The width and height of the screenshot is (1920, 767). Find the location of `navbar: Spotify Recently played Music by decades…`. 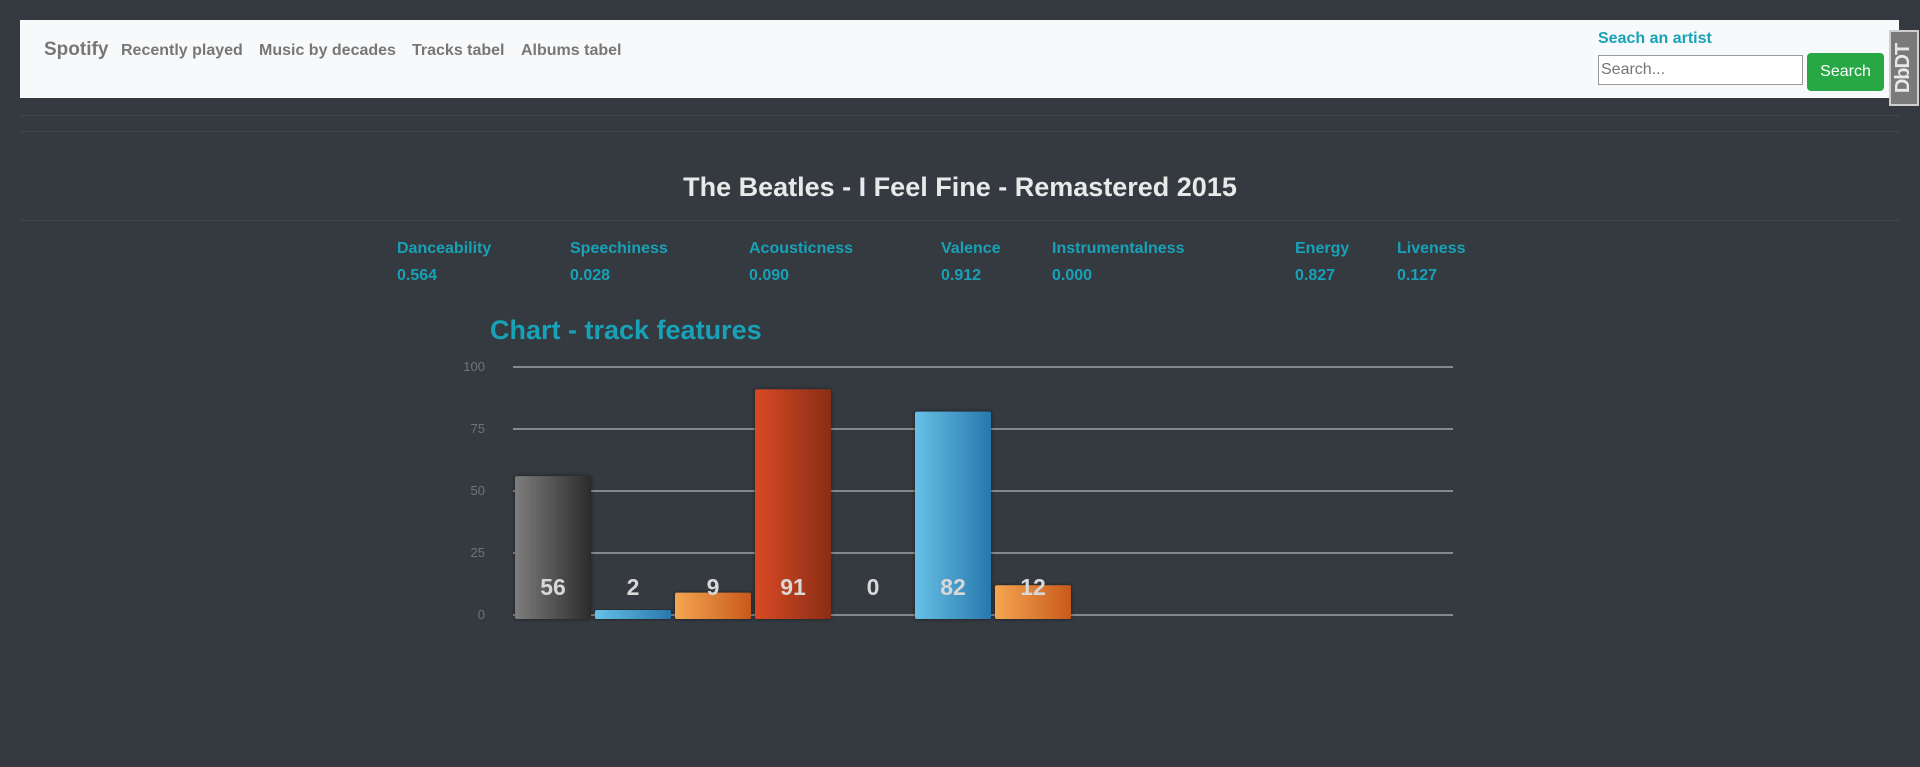

navbar: Spotify Recently played Music by decades… is located at coordinates (959, 59).